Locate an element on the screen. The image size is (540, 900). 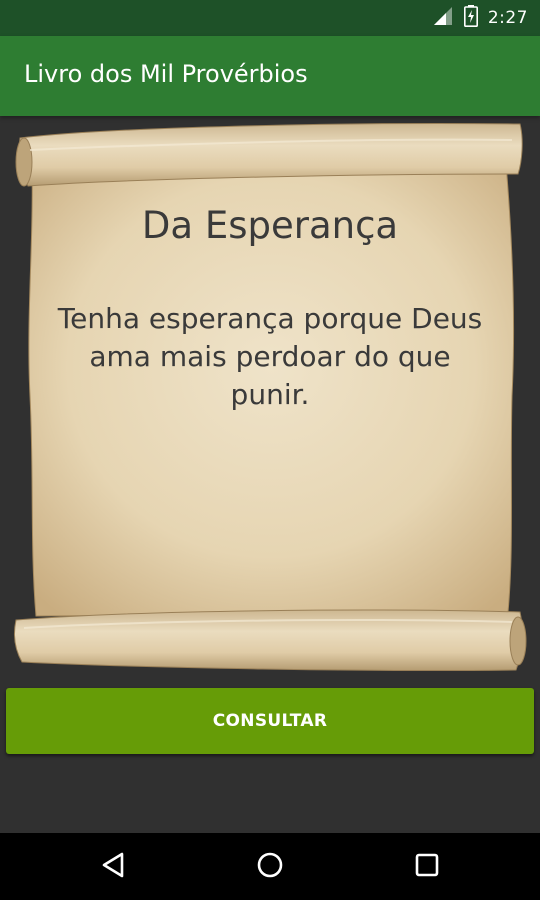
back-icon is located at coordinates (113, 867).